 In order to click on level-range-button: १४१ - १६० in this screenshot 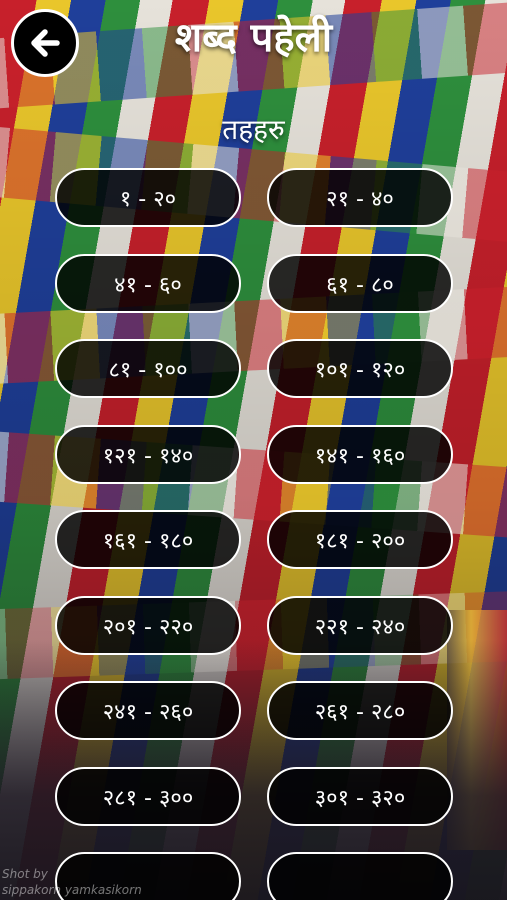, I will do `click(360, 454)`.